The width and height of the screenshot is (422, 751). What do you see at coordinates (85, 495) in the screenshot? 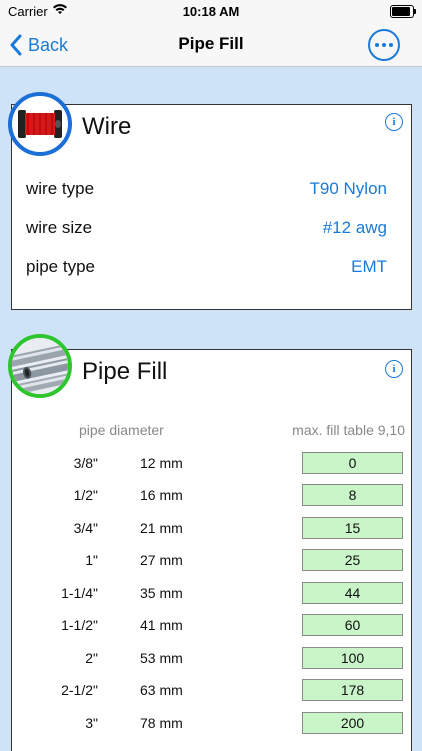
I see `pipe-size-inch: 1/2"` at bounding box center [85, 495].